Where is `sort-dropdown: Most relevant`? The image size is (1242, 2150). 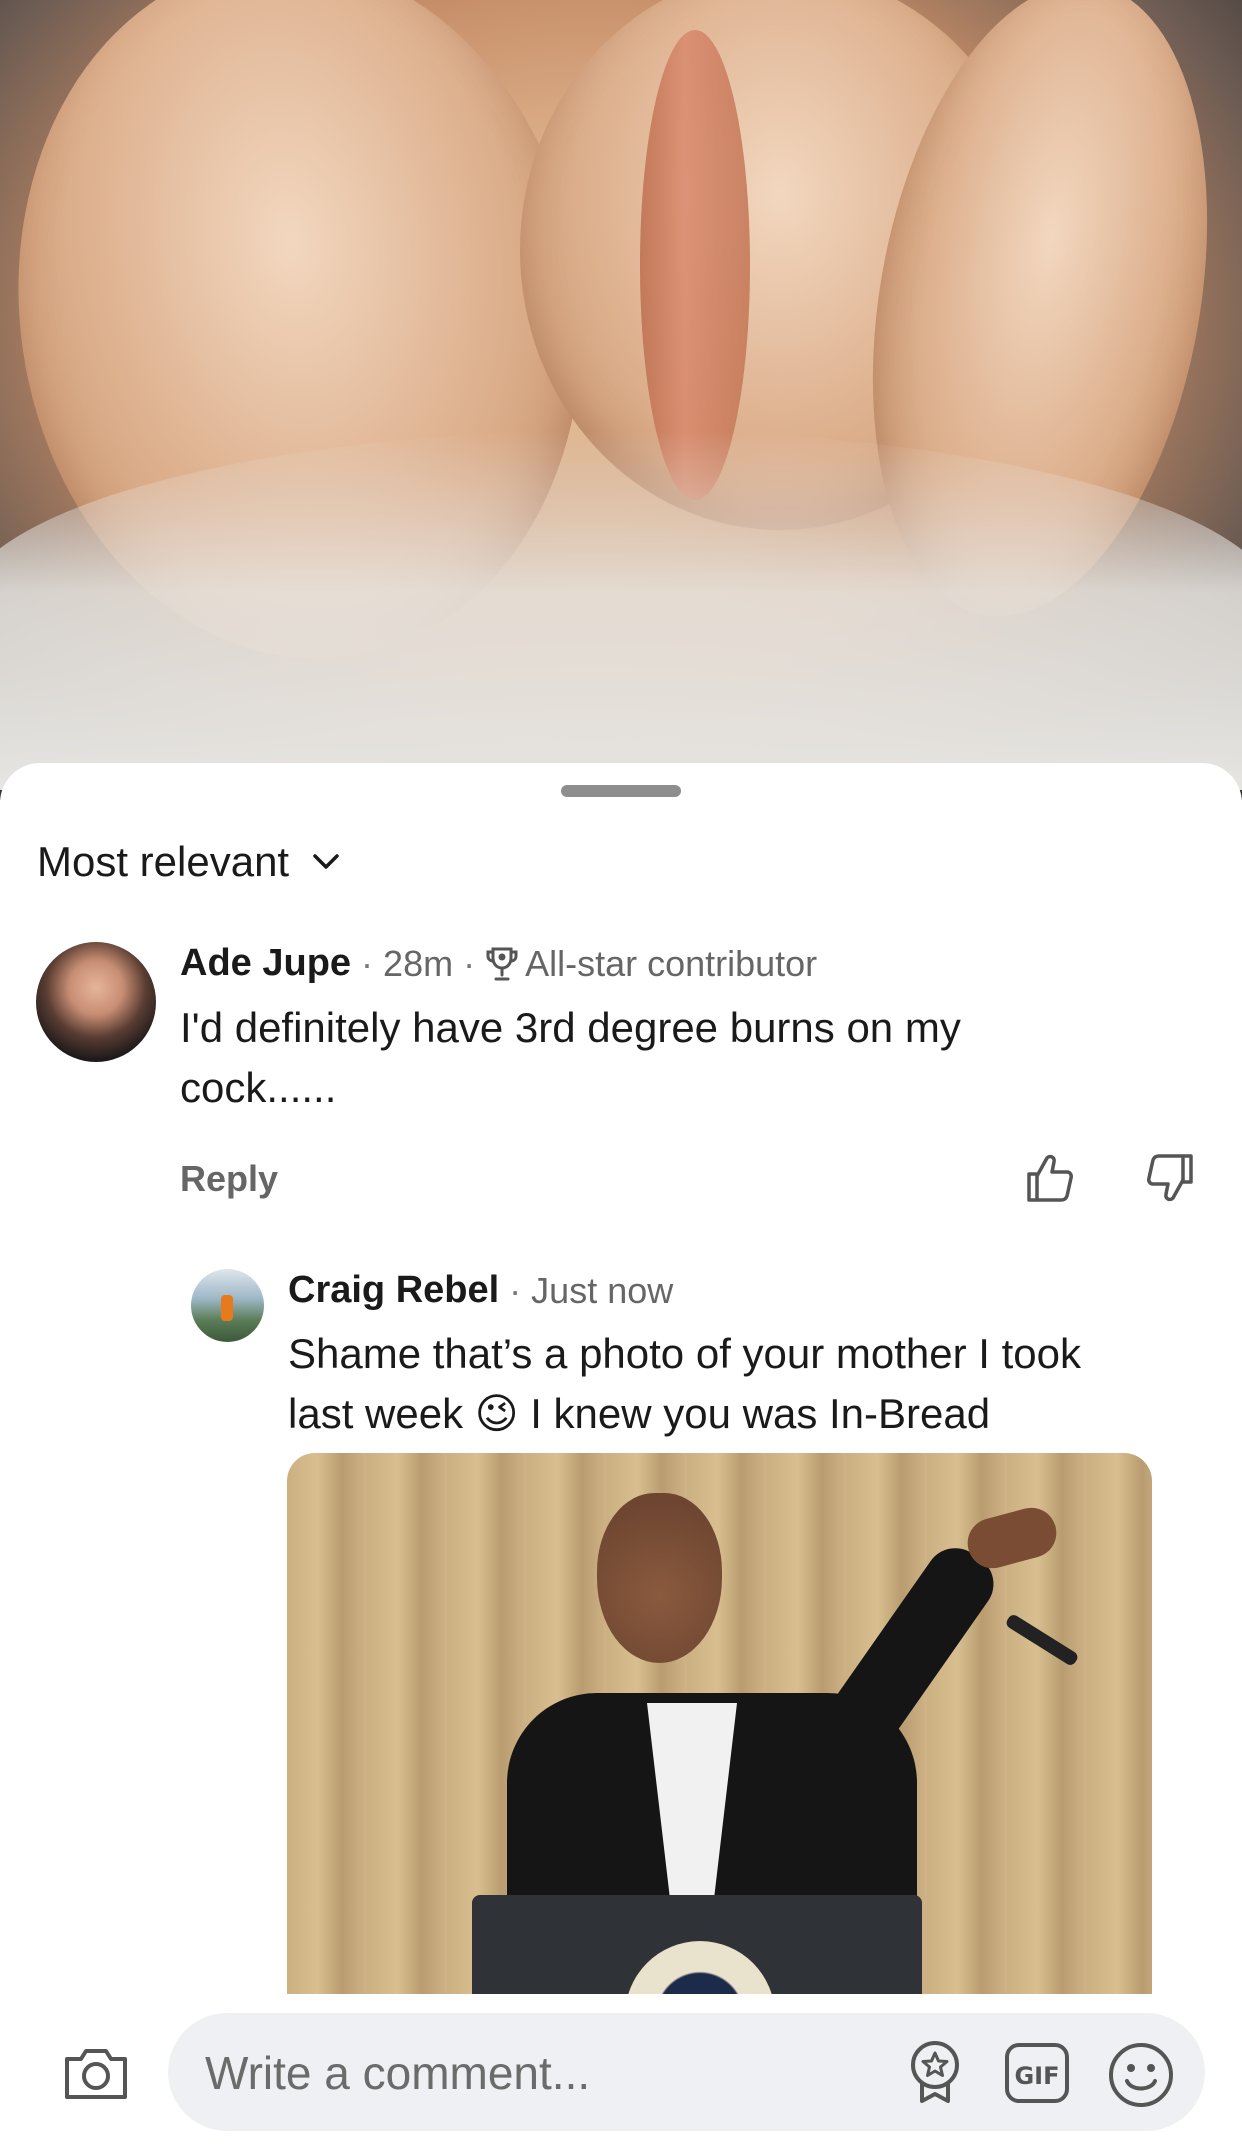 sort-dropdown: Most relevant is located at coordinates (189, 862).